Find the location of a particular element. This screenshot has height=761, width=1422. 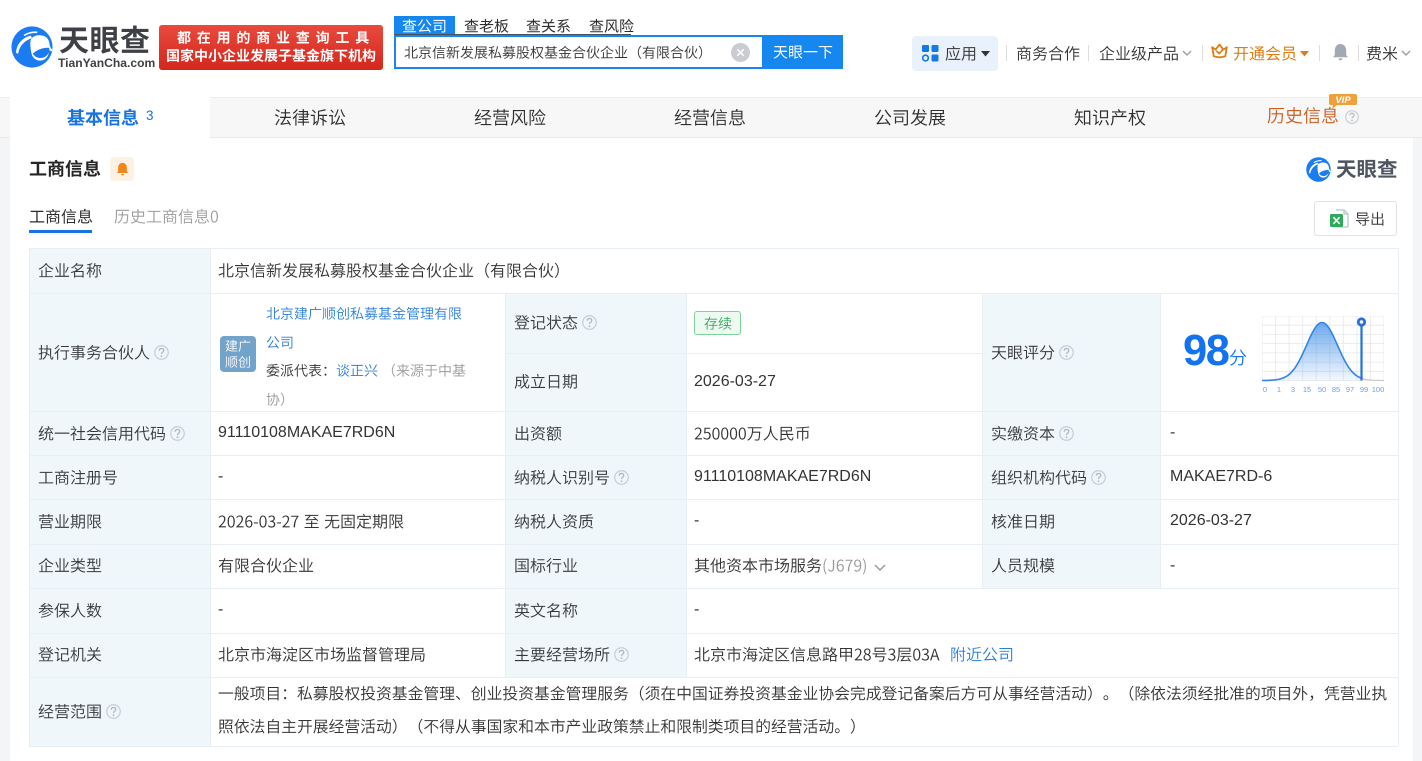

svg-text: 99 is located at coordinates (1364, 389).